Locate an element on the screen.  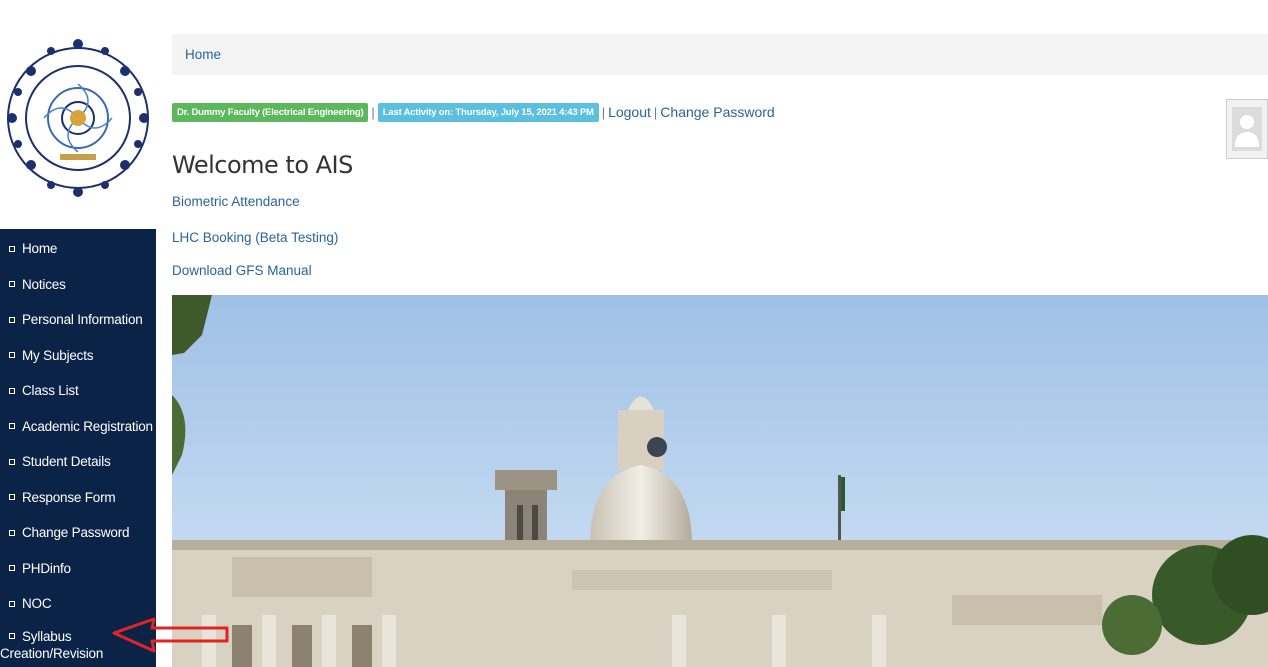
sidebar-item-label: Response Form is located at coordinates (69, 497).